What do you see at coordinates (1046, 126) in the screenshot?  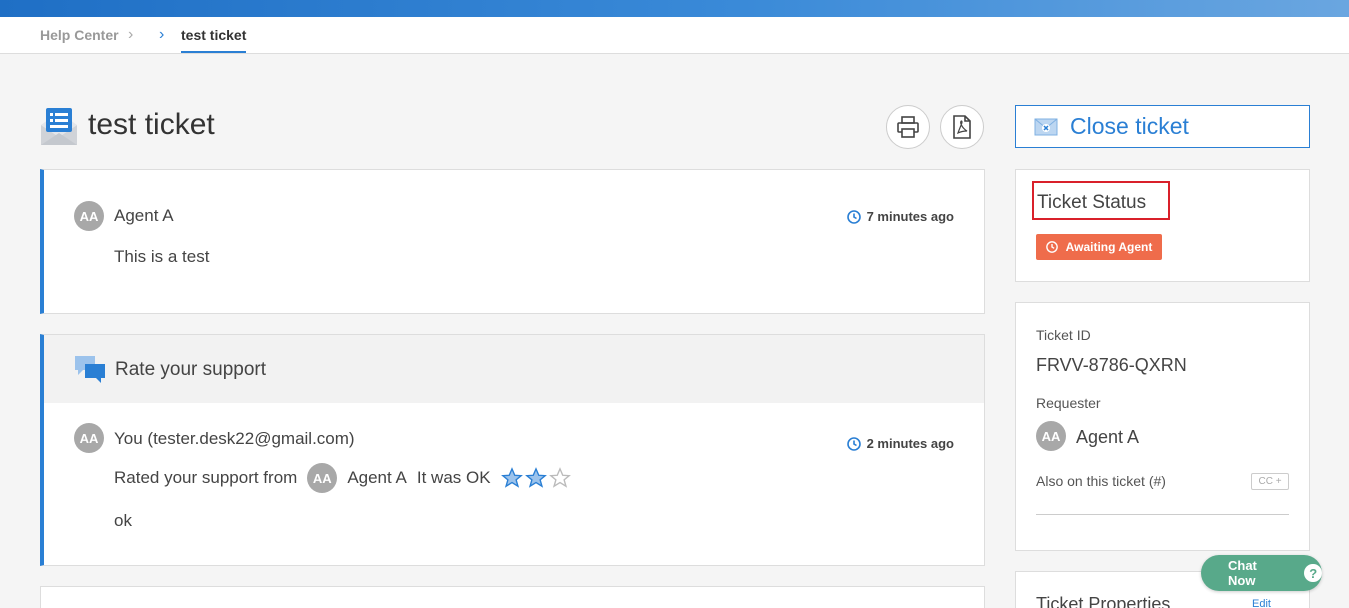 I see `close-envelope-icon` at bounding box center [1046, 126].